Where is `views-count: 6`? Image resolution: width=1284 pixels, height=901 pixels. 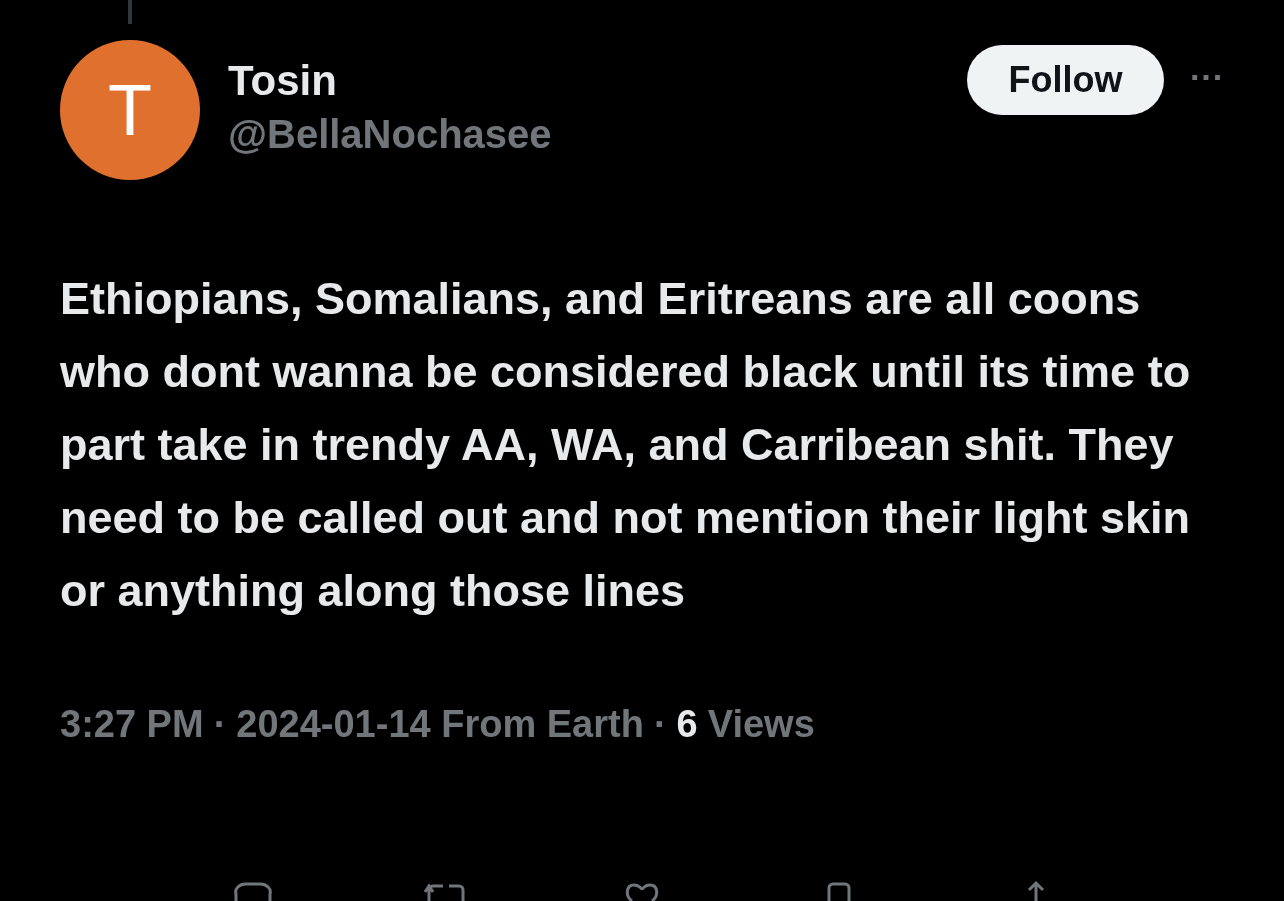 views-count: 6 is located at coordinates (687, 724).